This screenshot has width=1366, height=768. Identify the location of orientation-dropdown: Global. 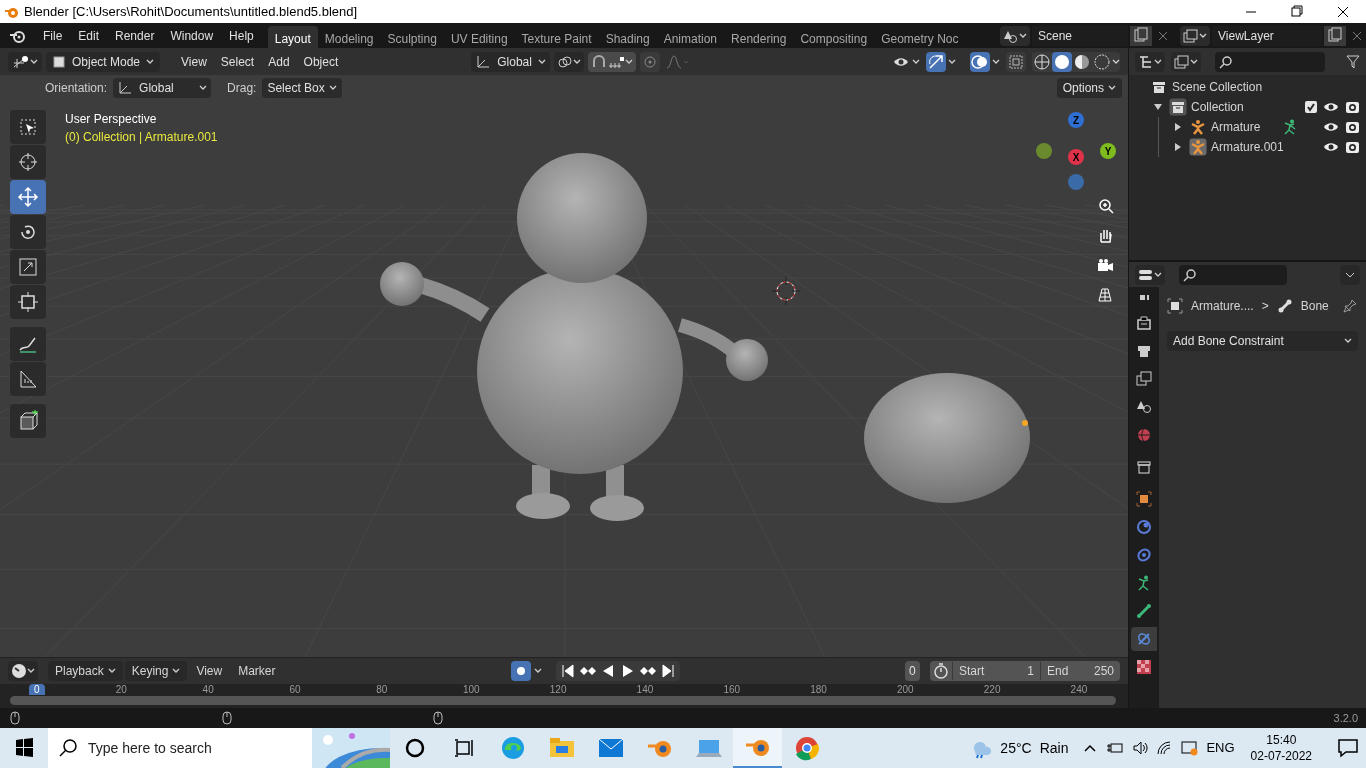
(162, 88).